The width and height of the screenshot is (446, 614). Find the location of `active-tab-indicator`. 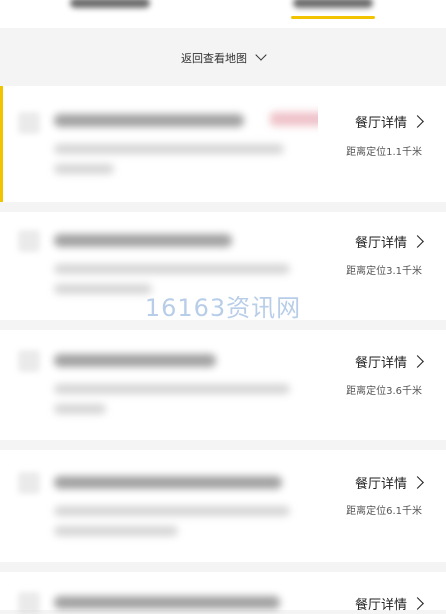

active-tab-indicator is located at coordinates (333, 17).